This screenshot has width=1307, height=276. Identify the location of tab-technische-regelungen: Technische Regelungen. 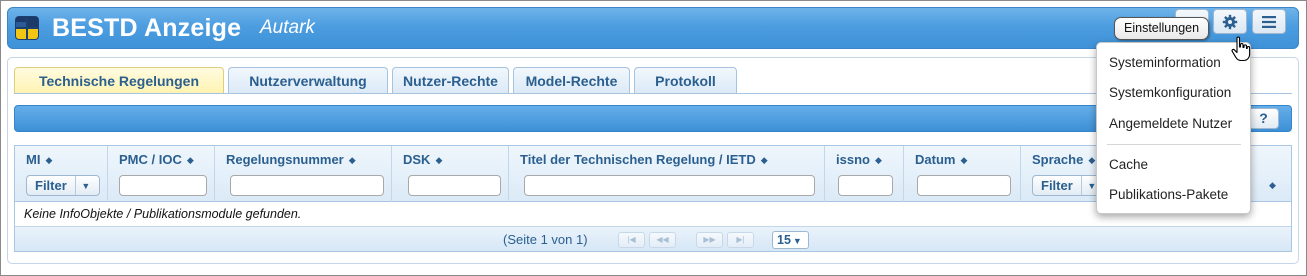
(119, 80).